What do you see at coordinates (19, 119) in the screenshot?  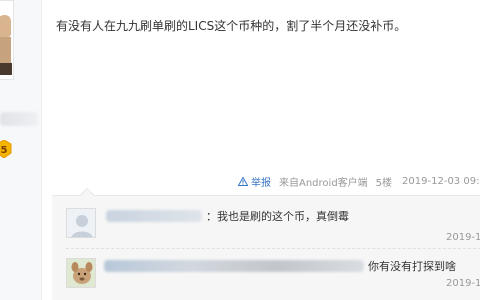 I see `author-name-redacted` at bounding box center [19, 119].